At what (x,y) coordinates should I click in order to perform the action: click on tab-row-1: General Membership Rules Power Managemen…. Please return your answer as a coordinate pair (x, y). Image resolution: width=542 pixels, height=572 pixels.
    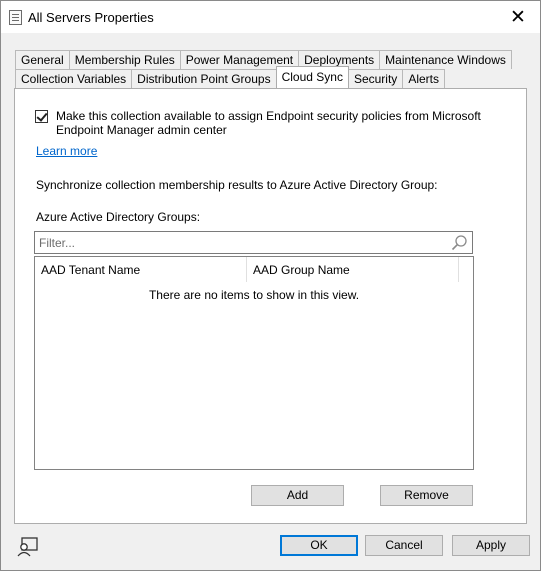
    Looking at the image, I should click on (263, 60).